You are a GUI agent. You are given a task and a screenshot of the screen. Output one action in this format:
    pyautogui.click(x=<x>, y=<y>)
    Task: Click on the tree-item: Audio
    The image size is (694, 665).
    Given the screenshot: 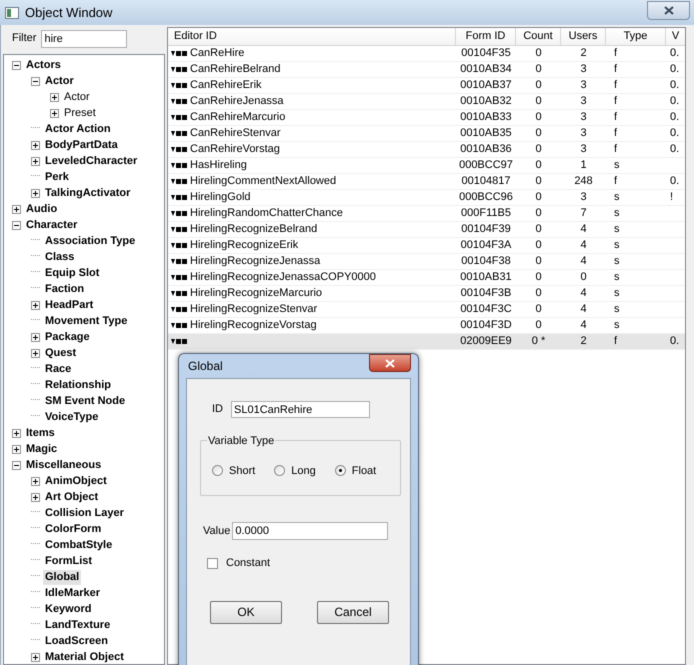 What is the action you would take?
    pyautogui.click(x=42, y=209)
    